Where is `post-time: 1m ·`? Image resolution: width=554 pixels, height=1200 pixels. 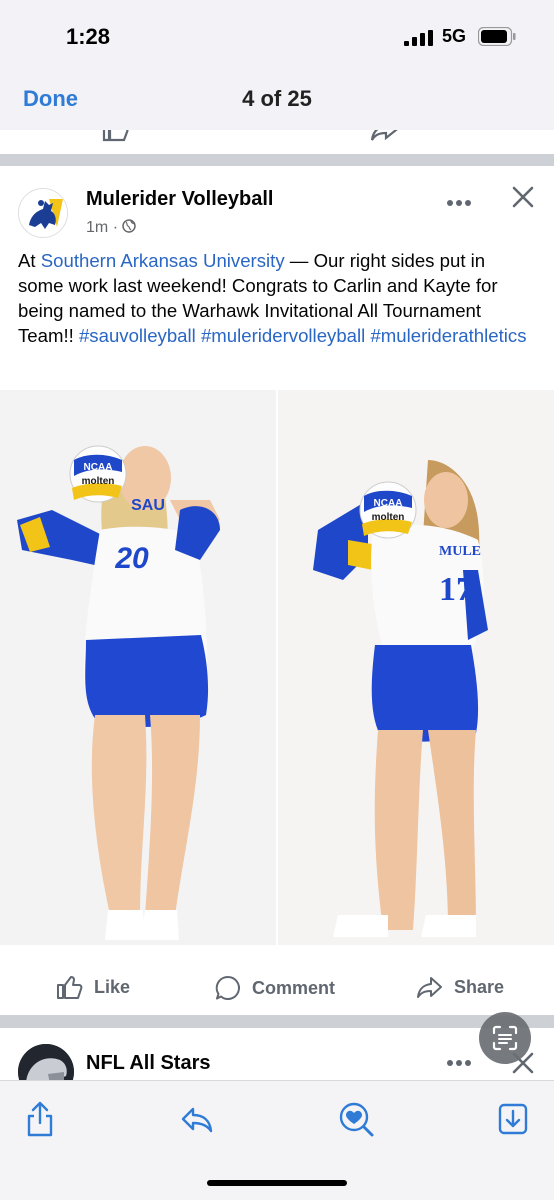
post-time: 1m · is located at coordinates (111, 228).